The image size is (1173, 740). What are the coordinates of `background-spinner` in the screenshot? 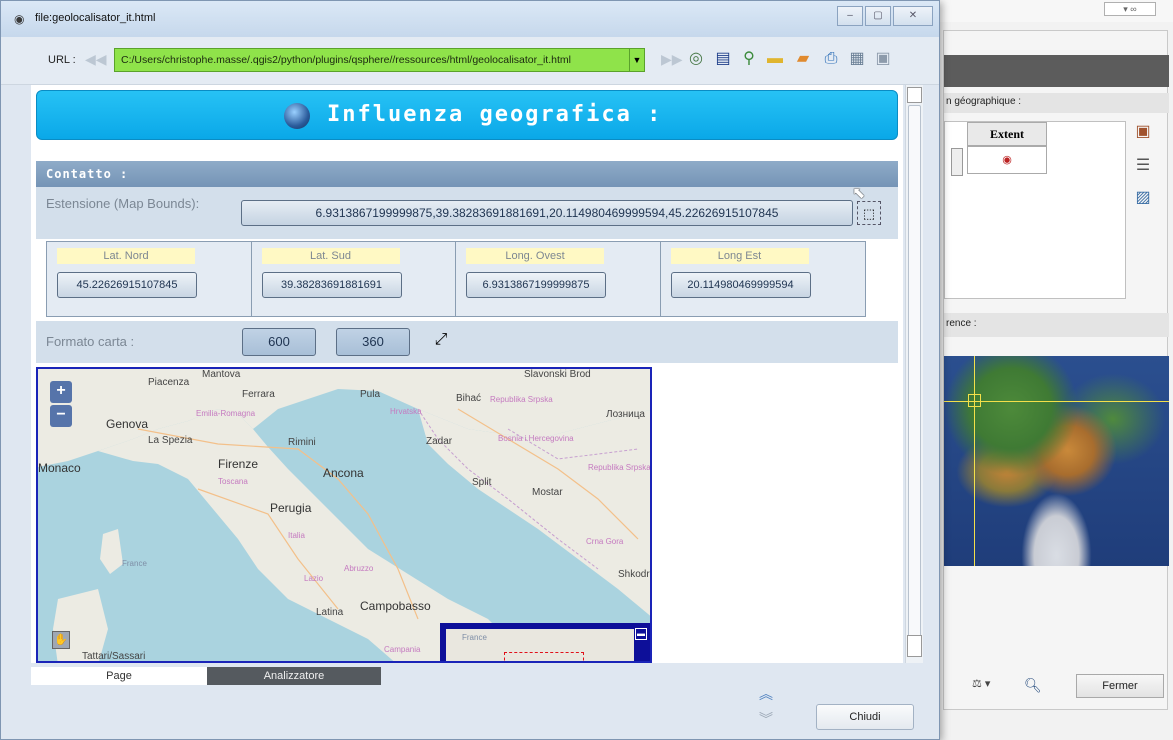 It's located at (957, 162).